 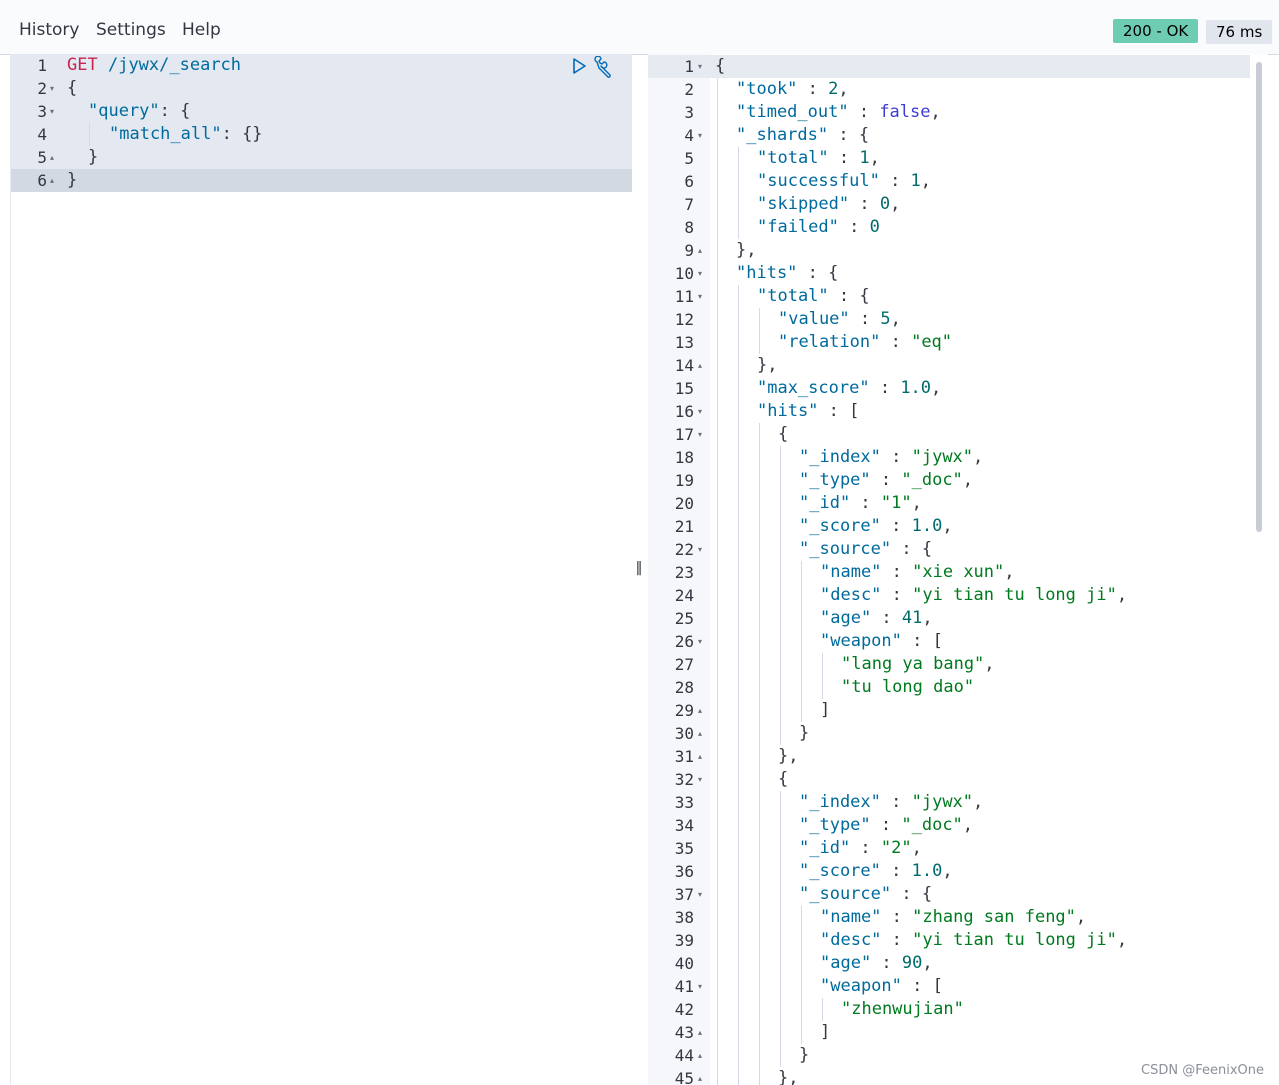 What do you see at coordinates (958, 204) in the screenshot?
I see `code-line: 7 "skipped" : 0,` at bounding box center [958, 204].